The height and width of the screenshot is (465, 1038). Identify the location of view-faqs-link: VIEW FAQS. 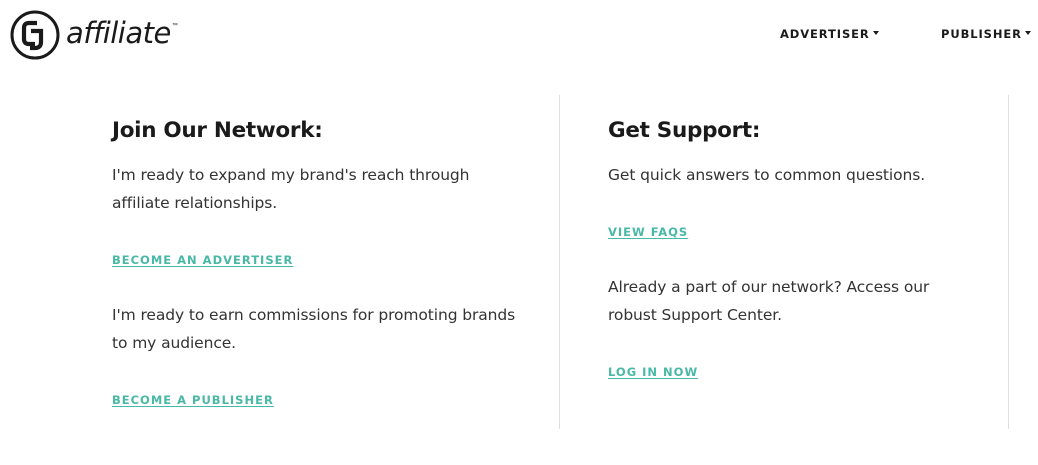
(648, 232).